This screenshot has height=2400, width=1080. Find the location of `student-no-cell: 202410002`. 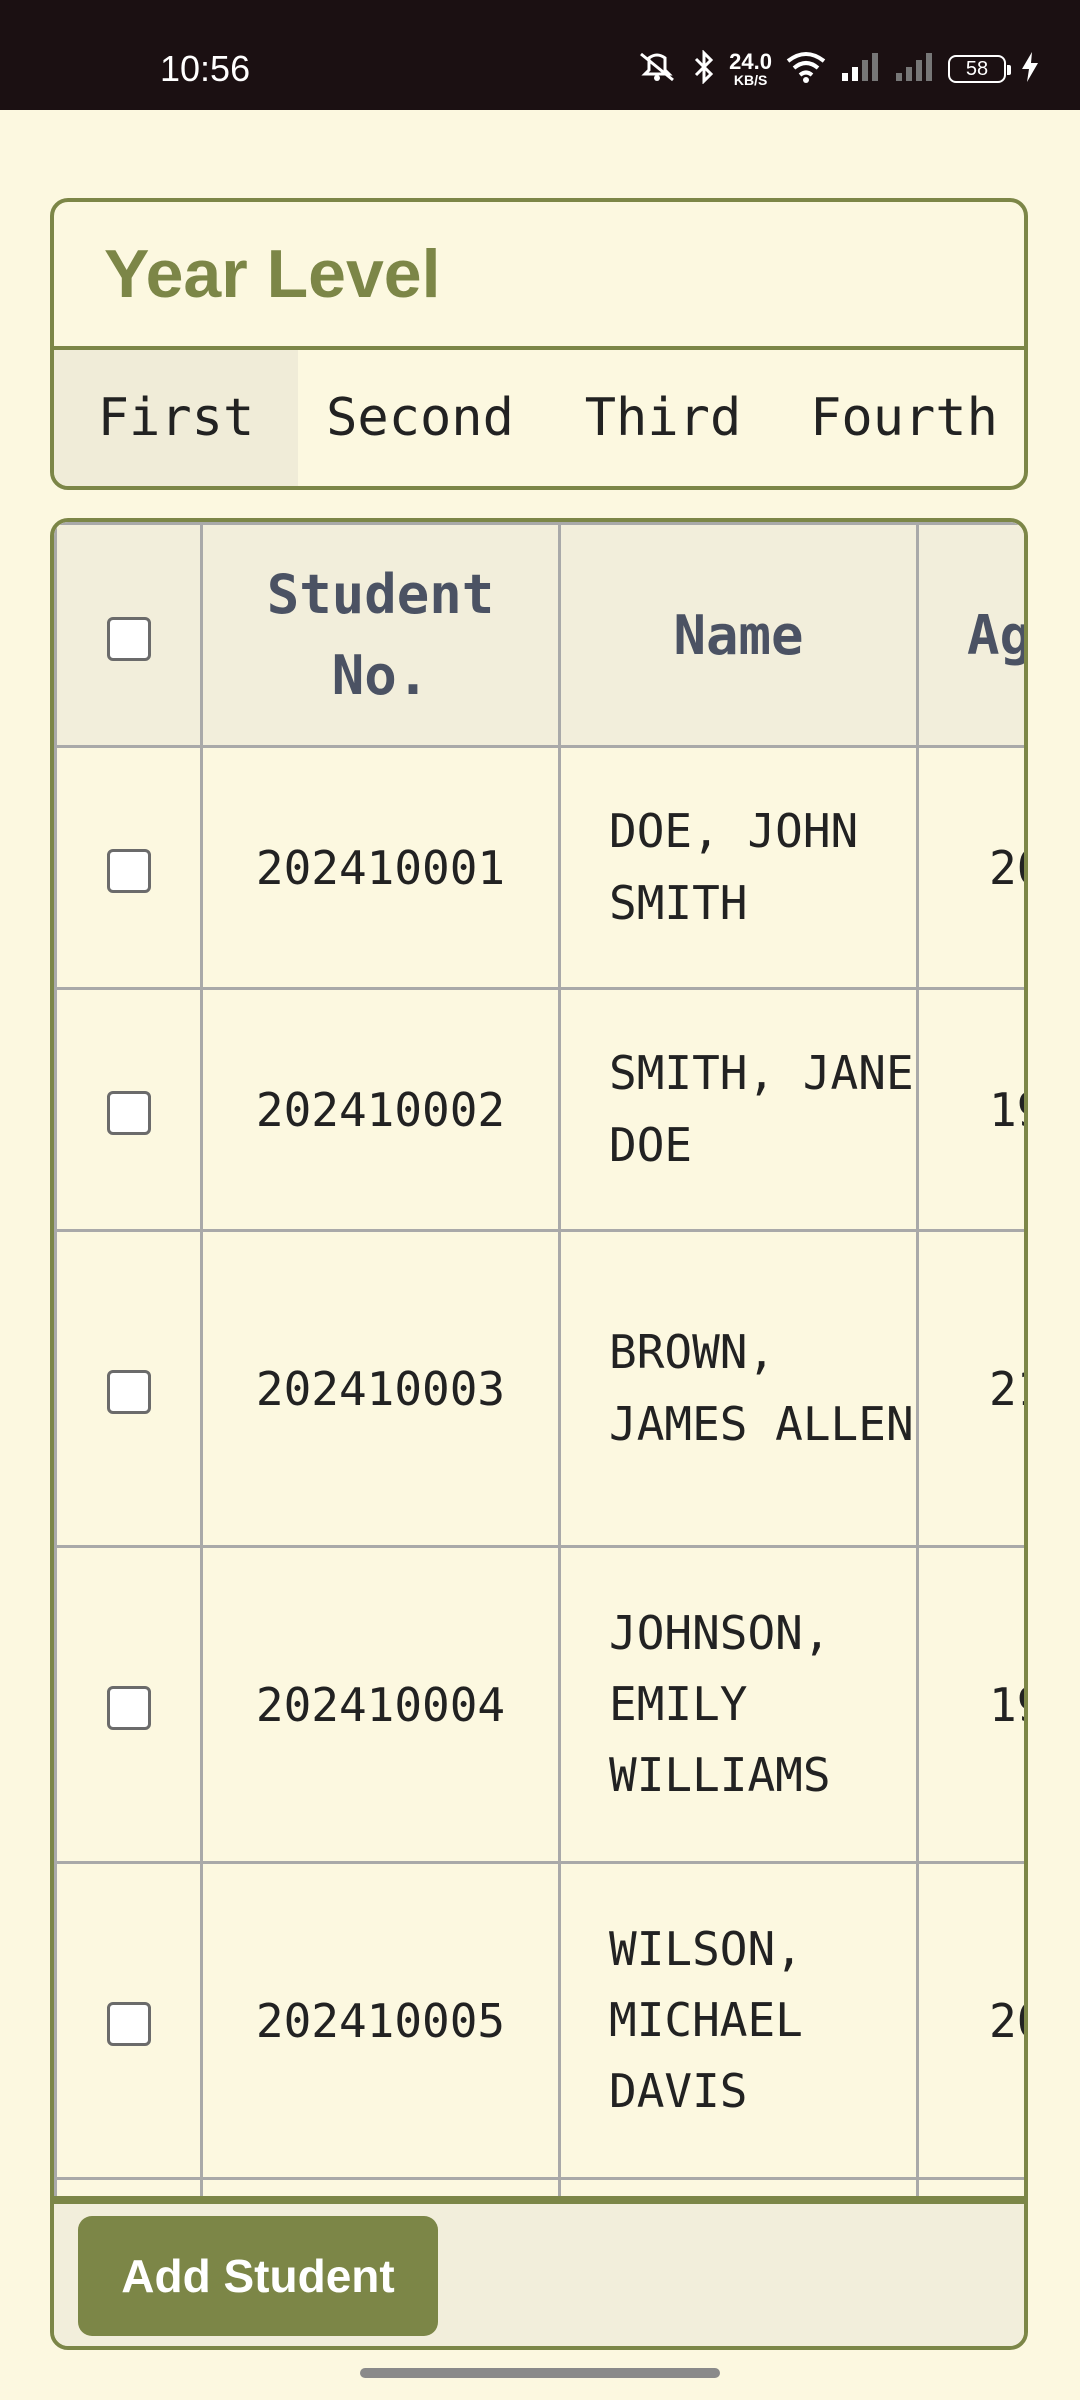

student-no-cell: 202410002 is located at coordinates (380, 1109).